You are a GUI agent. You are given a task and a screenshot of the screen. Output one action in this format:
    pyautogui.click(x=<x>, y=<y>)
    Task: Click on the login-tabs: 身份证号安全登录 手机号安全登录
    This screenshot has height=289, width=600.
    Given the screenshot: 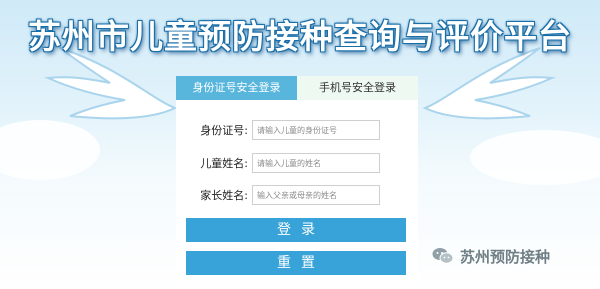 What is the action you would take?
    pyautogui.click(x=297, y=88)
    